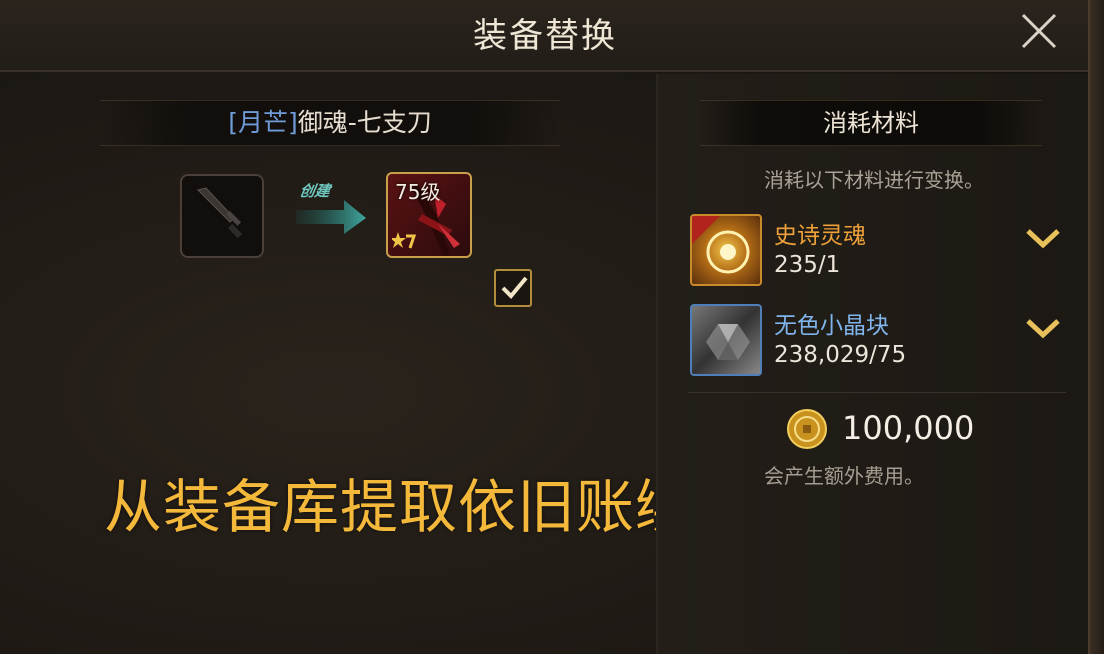 This screenshot has height=654, width=1104. What do you see at coordinates (263, 122) in the screenshot?
I see `item-tag: [月芒]` at bounding box center [263, 122].